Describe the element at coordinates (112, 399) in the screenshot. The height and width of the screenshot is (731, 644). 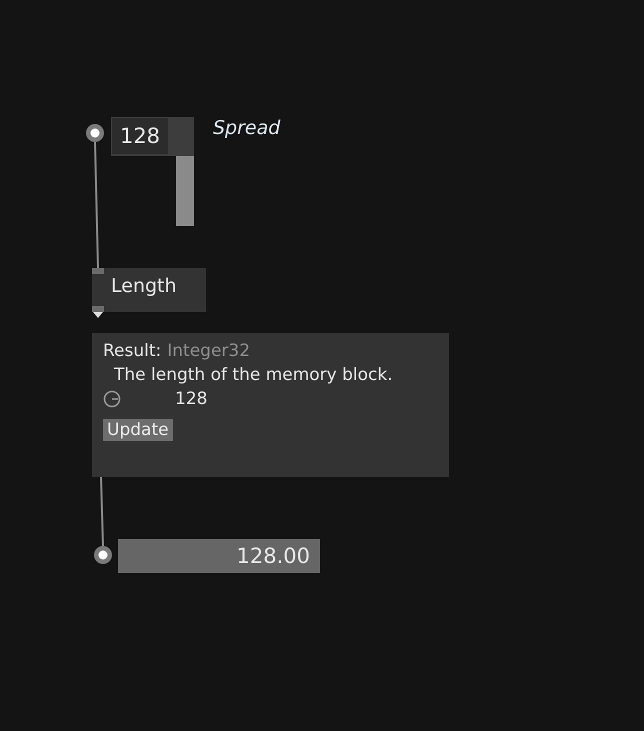
I see `clock-icon` at that location.